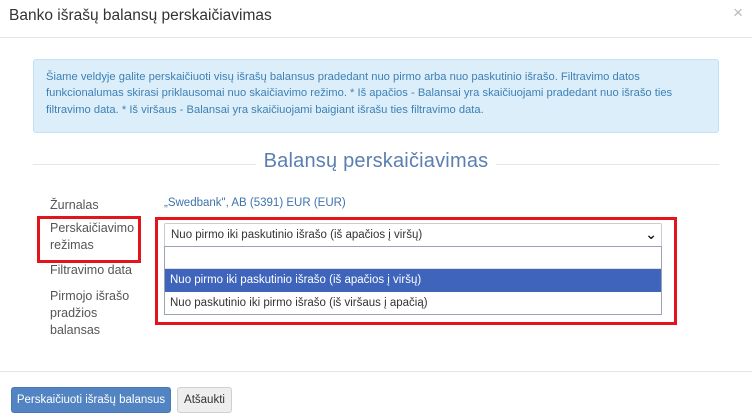 The height and width of the screenshot is (417, 752). I want to click on first-balance-label-line2: pradžios, so click(74, 313).